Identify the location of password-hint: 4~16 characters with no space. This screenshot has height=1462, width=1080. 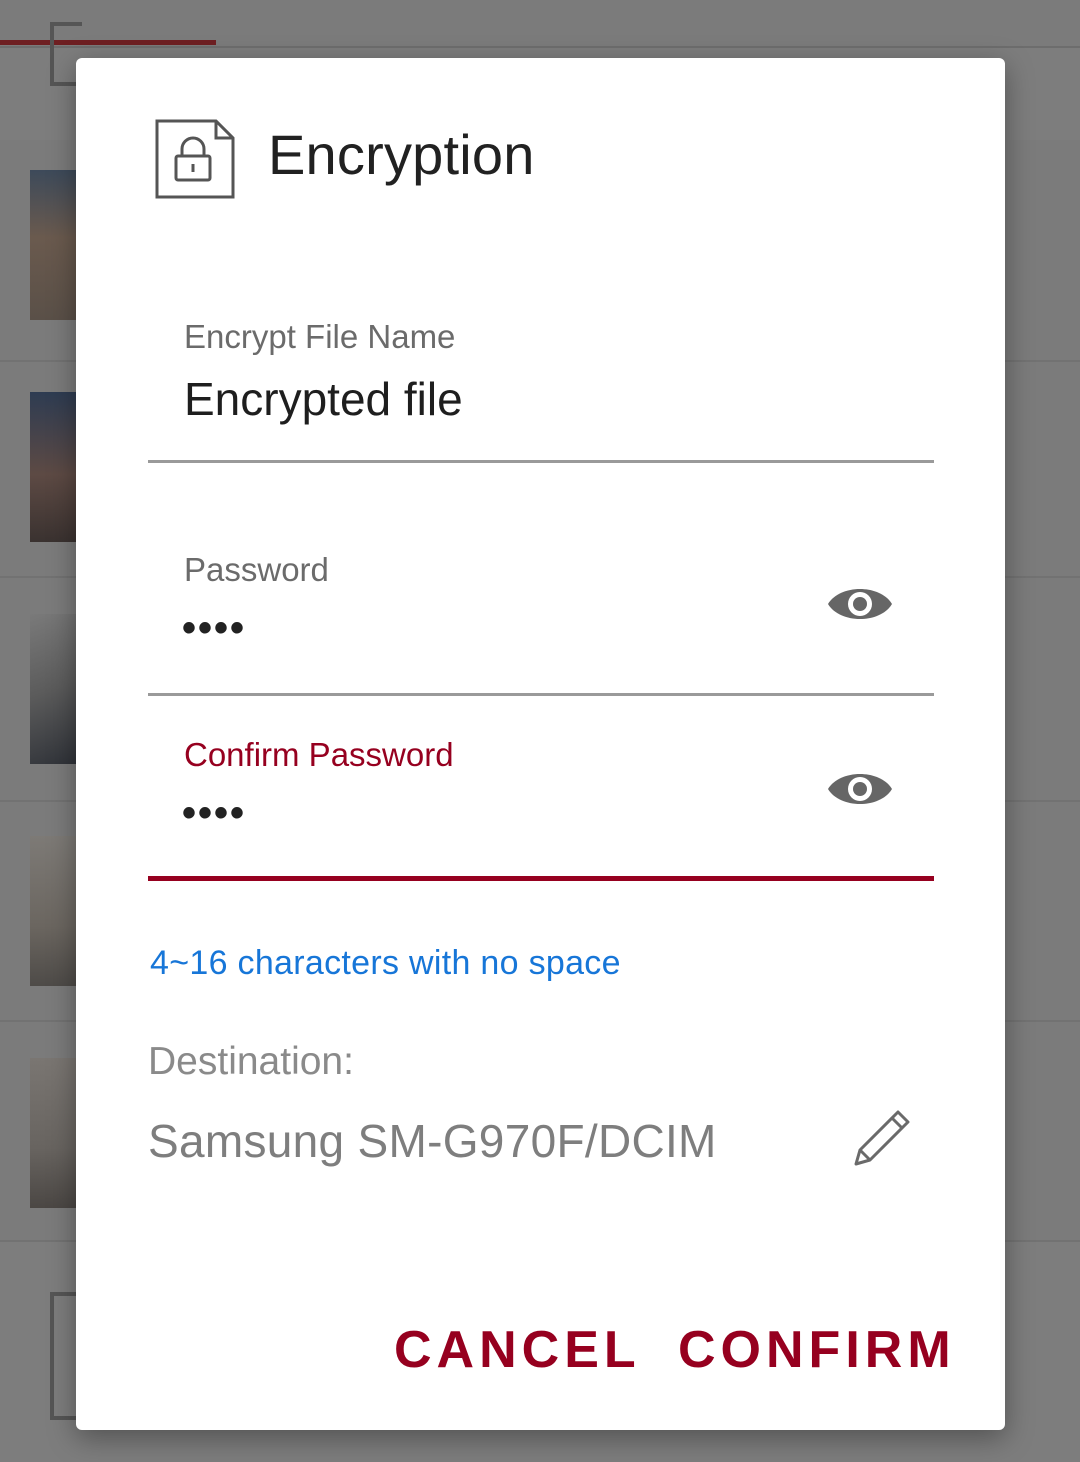
(385, 963).